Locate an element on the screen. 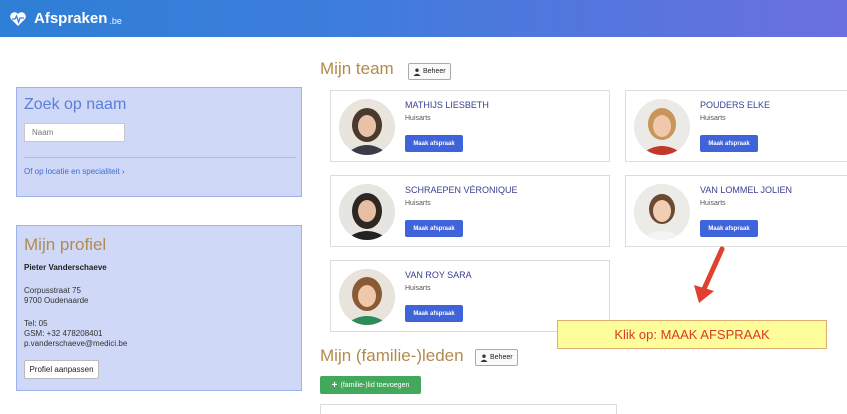 Image resolution: width=847 pixels, height=414 pixels. manage-family-button: Beheer is located at coordinates (496, 357).